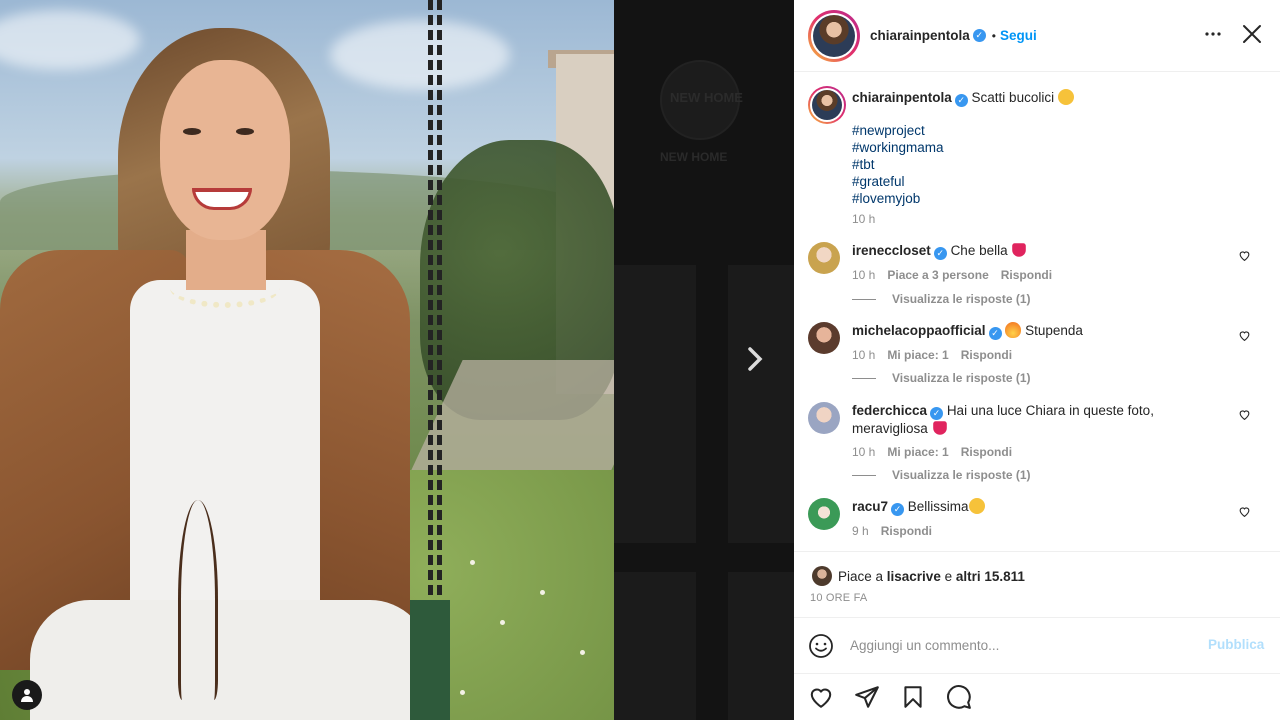  Describe the element at coordinates (827, 105) in the screenshot. I see `caption-avatar` at that location.